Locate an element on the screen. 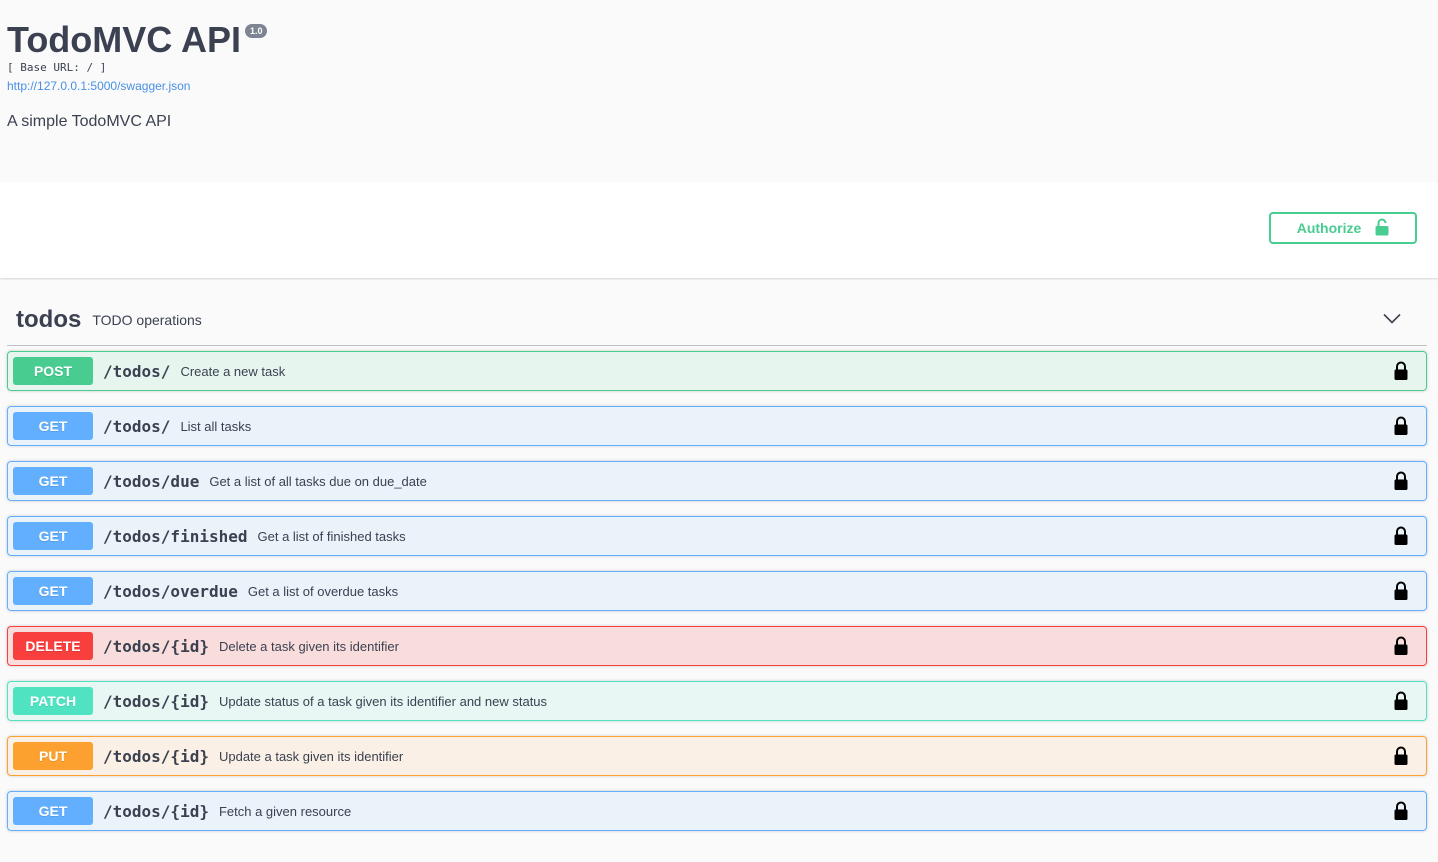 The width and height of the screenshot is (1438, 862). operation-get: GET/todos/List all tasks is located at coordinates (717, 426).